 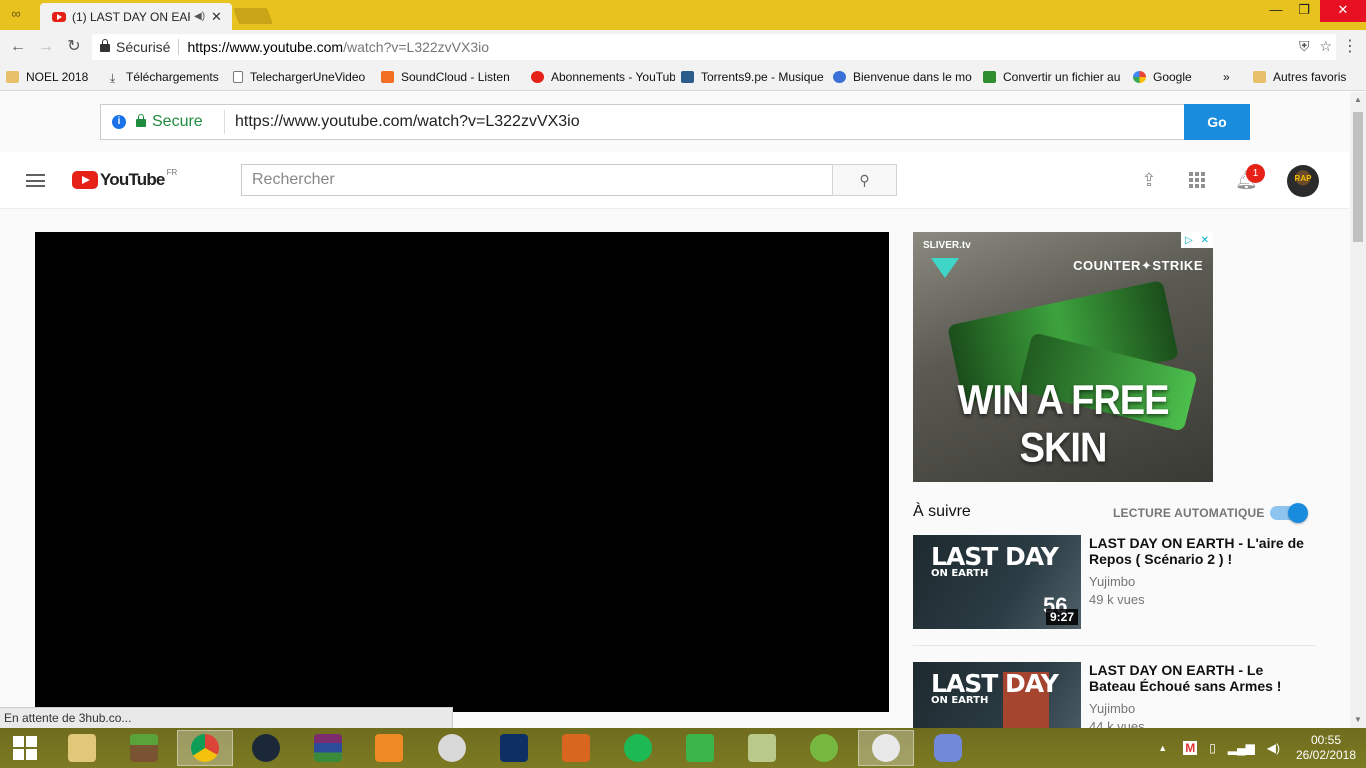 I want to click on file-explorer-icon, so click(x=82, y=748).